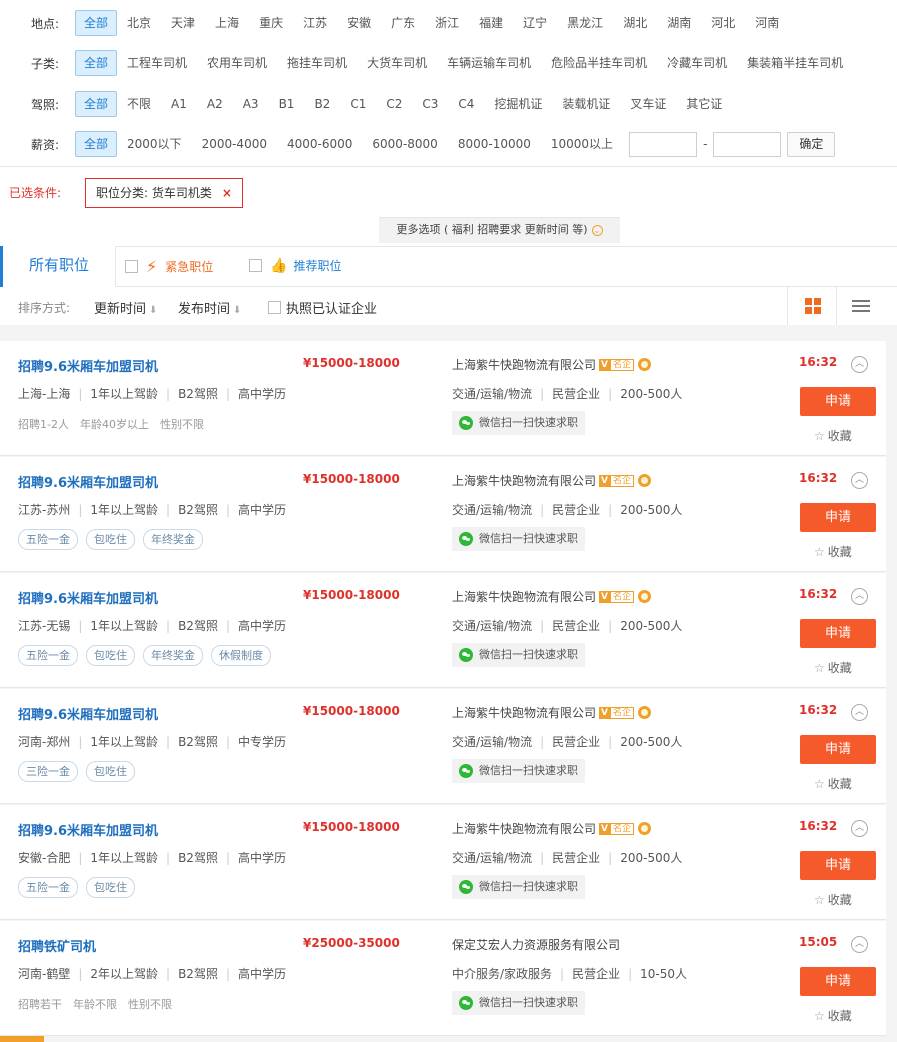 This screenshot has height=1042, width=897. Describe the element at coordinates (430, 104) in the screenshot. I see `license-option: C3` at that location.